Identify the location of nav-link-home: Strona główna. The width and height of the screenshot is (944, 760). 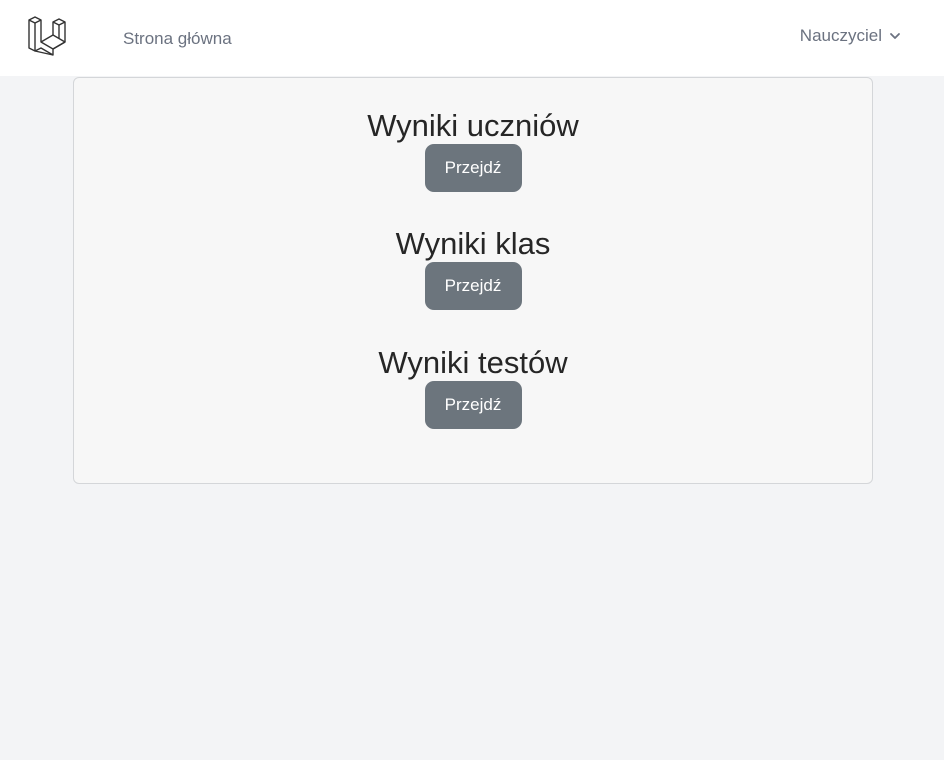
(177, 39).